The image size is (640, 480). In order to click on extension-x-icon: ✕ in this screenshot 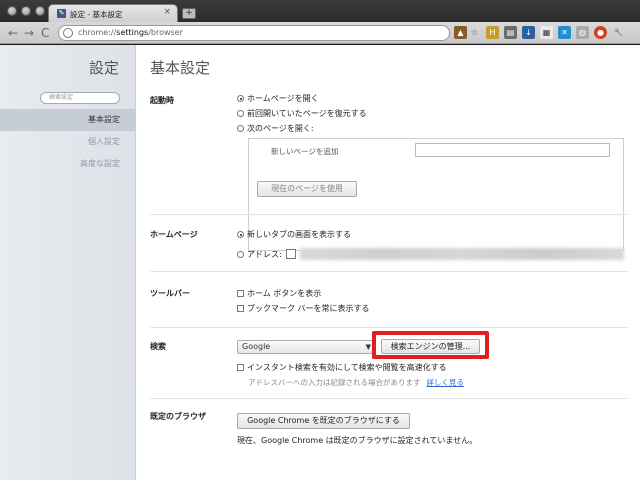, I will do `click(564, 32)`.